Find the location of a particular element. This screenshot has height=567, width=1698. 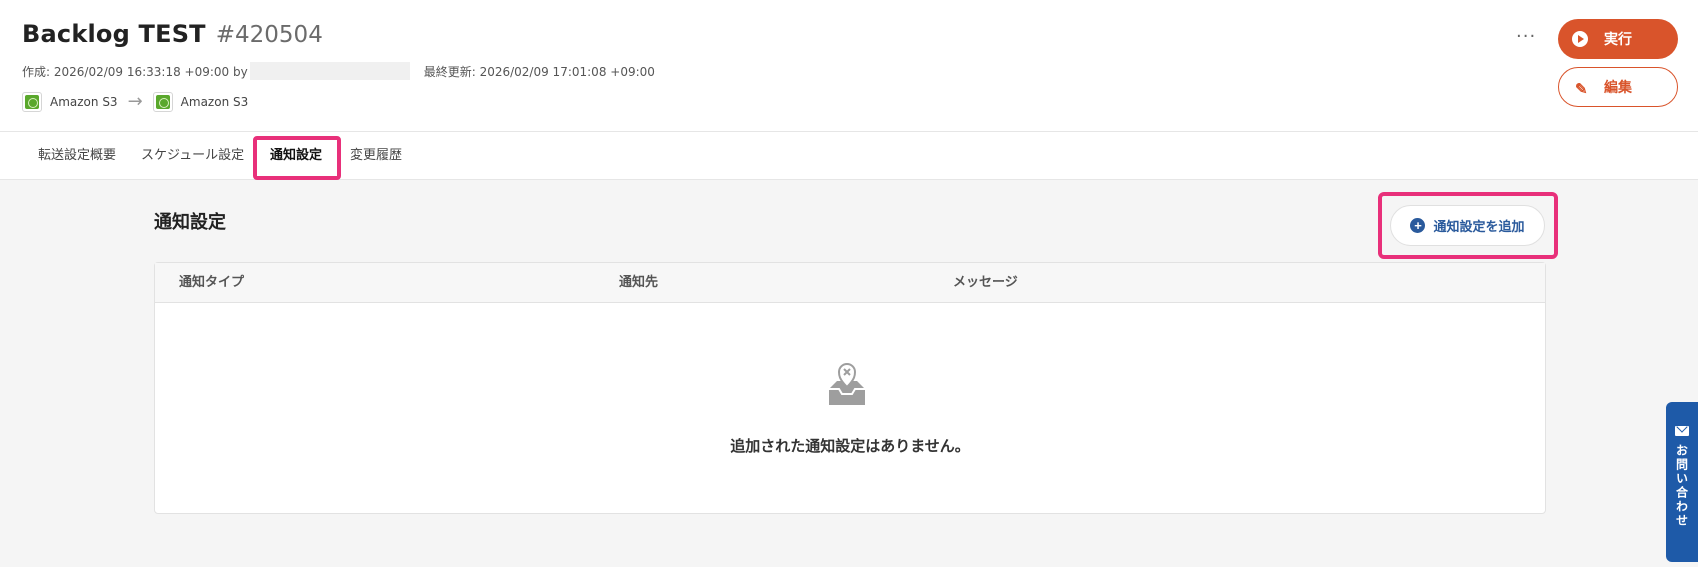

empty-inbox-icon is located at coordinates (847, 384).